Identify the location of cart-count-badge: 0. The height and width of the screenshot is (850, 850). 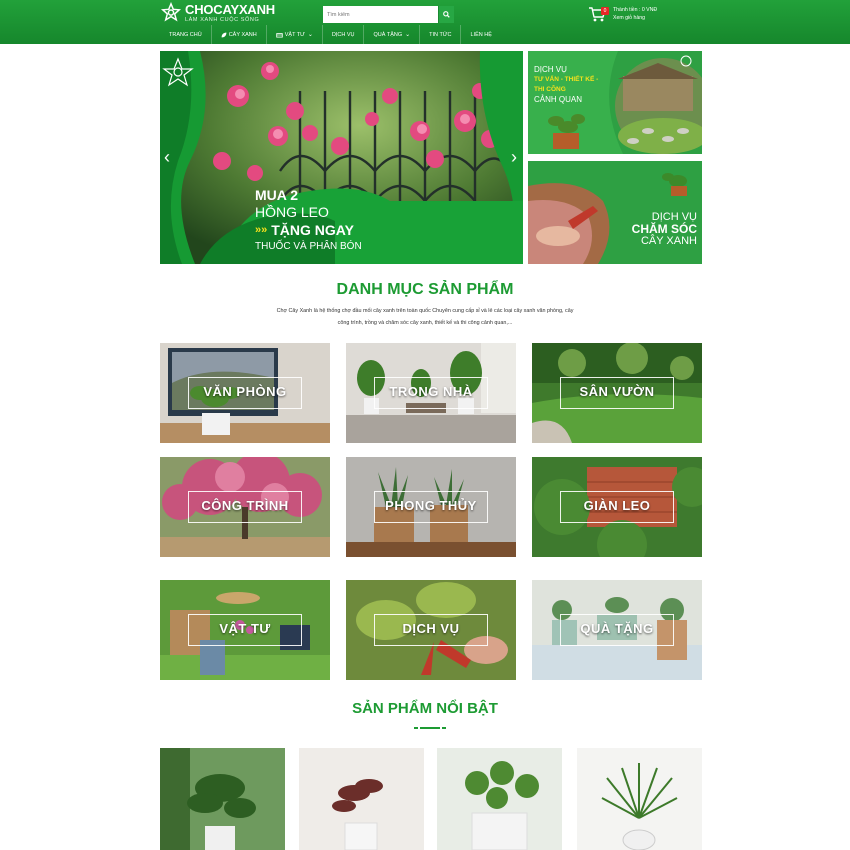
(605, 11).